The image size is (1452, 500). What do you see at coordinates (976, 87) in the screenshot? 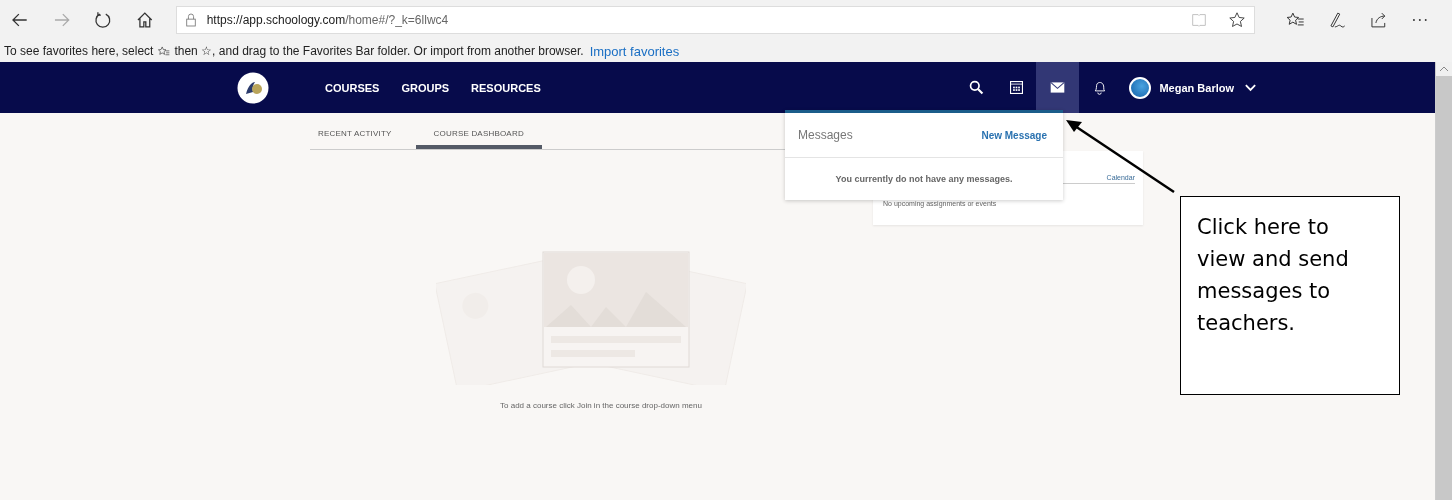
I see `search-icon` at bounding box center [976, 87].